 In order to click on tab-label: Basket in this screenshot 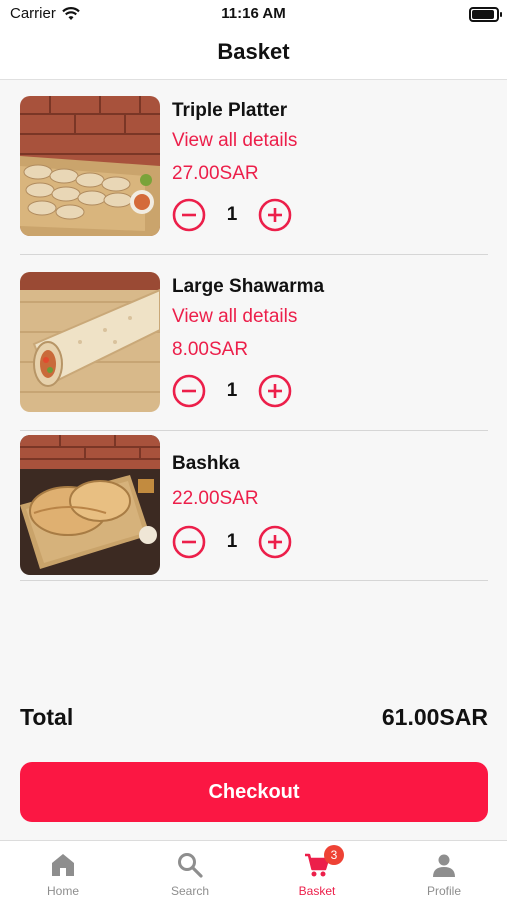, I will do `click(317, 891)`.